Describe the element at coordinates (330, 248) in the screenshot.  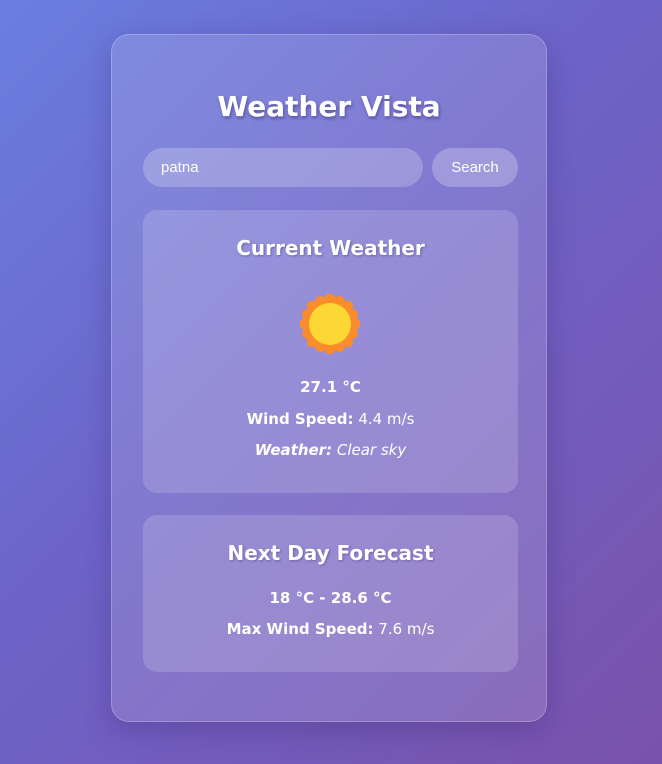
I see `current-weather-heading: Current Weather` at that location.